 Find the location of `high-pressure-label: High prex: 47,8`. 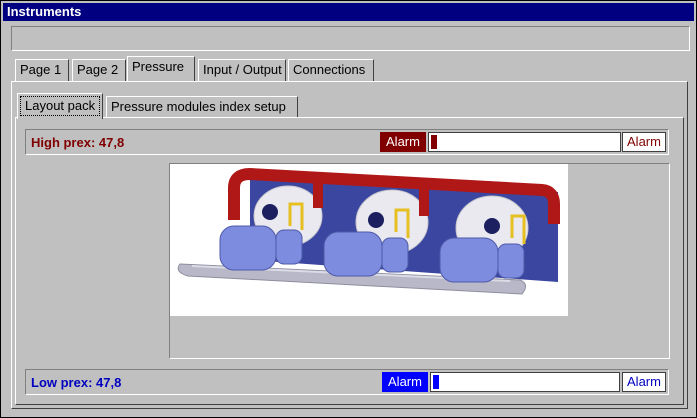

high-pressure-label: High prex: 47,8 is located at coordinates (78, 142).